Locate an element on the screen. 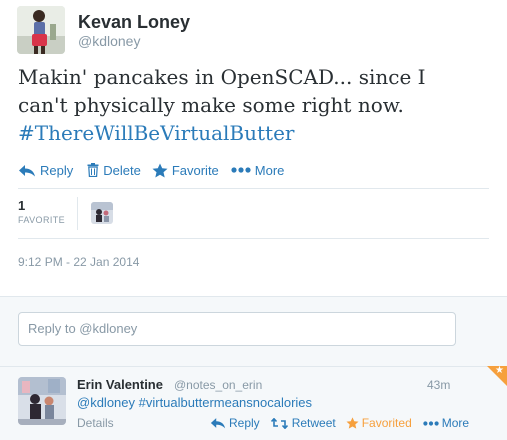 The image size is (507, 440). more-label: More is located at coordinates (269, 170).